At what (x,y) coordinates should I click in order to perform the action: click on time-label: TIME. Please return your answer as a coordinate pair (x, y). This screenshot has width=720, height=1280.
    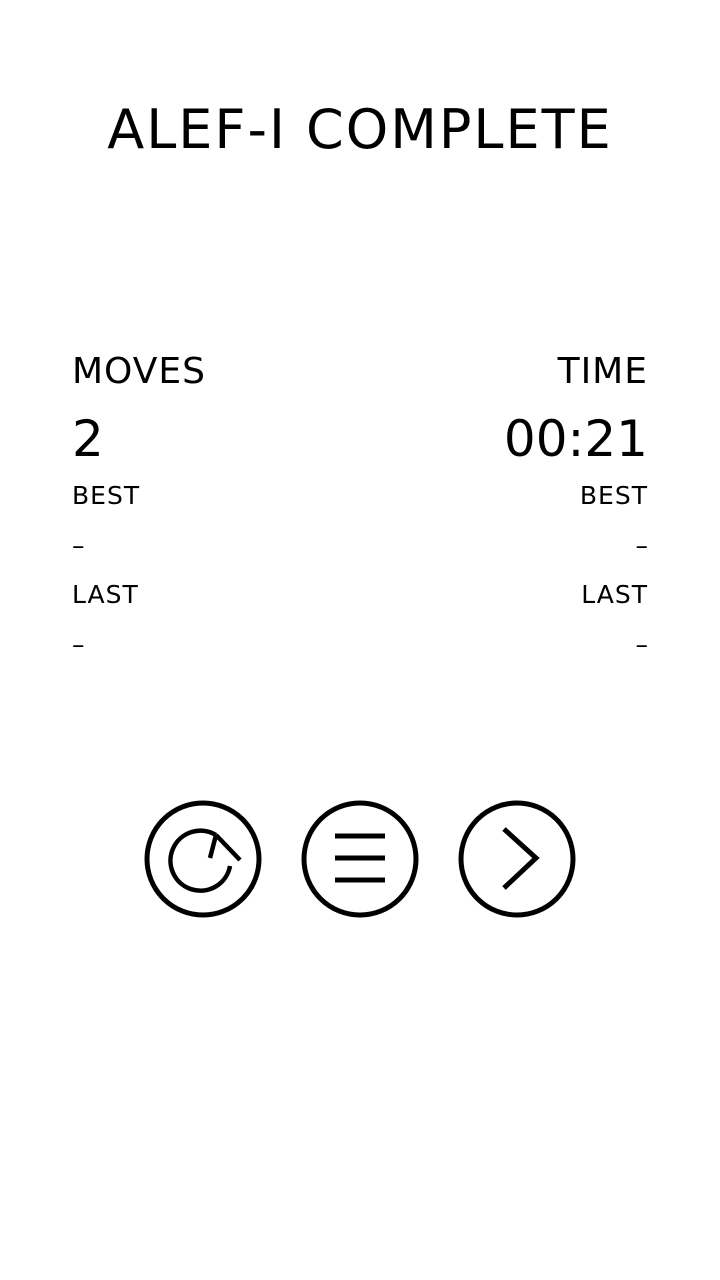
    Looking at the image, I should click on (602, 371).